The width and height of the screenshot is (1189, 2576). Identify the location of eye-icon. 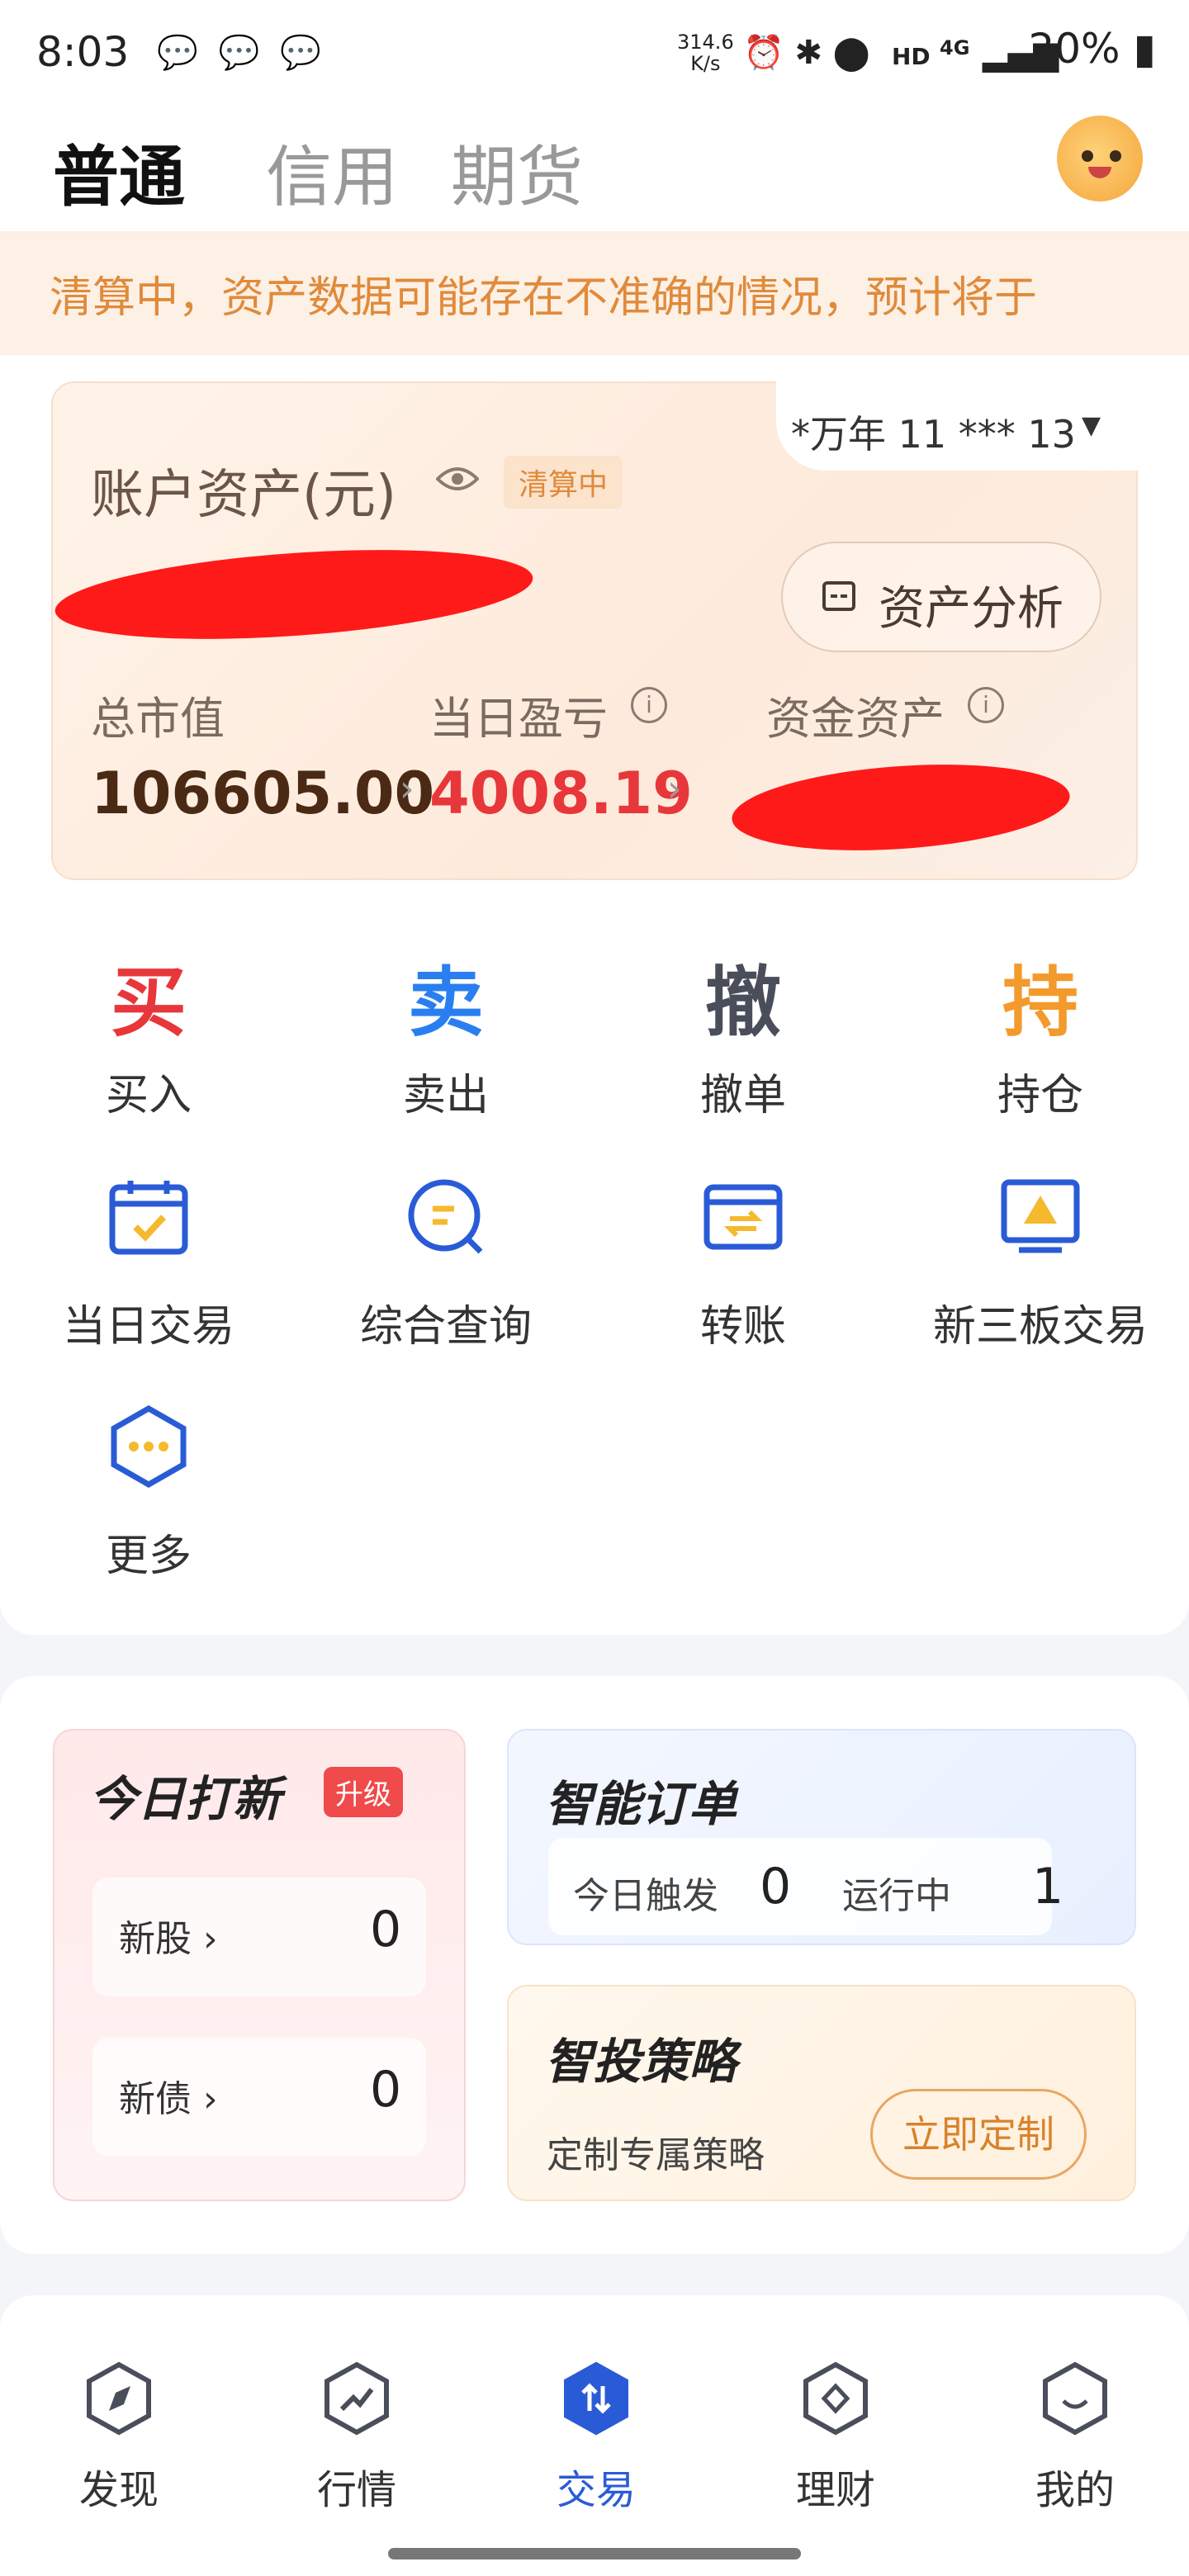
(457, 478).